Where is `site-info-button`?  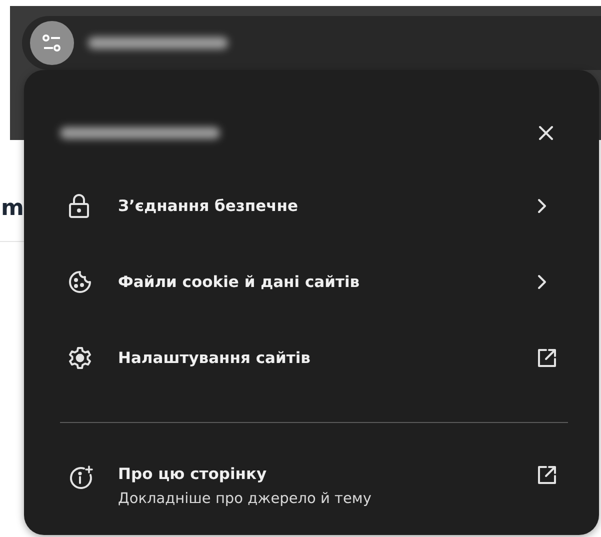
site-info-button is located at coordinates (52, 43).